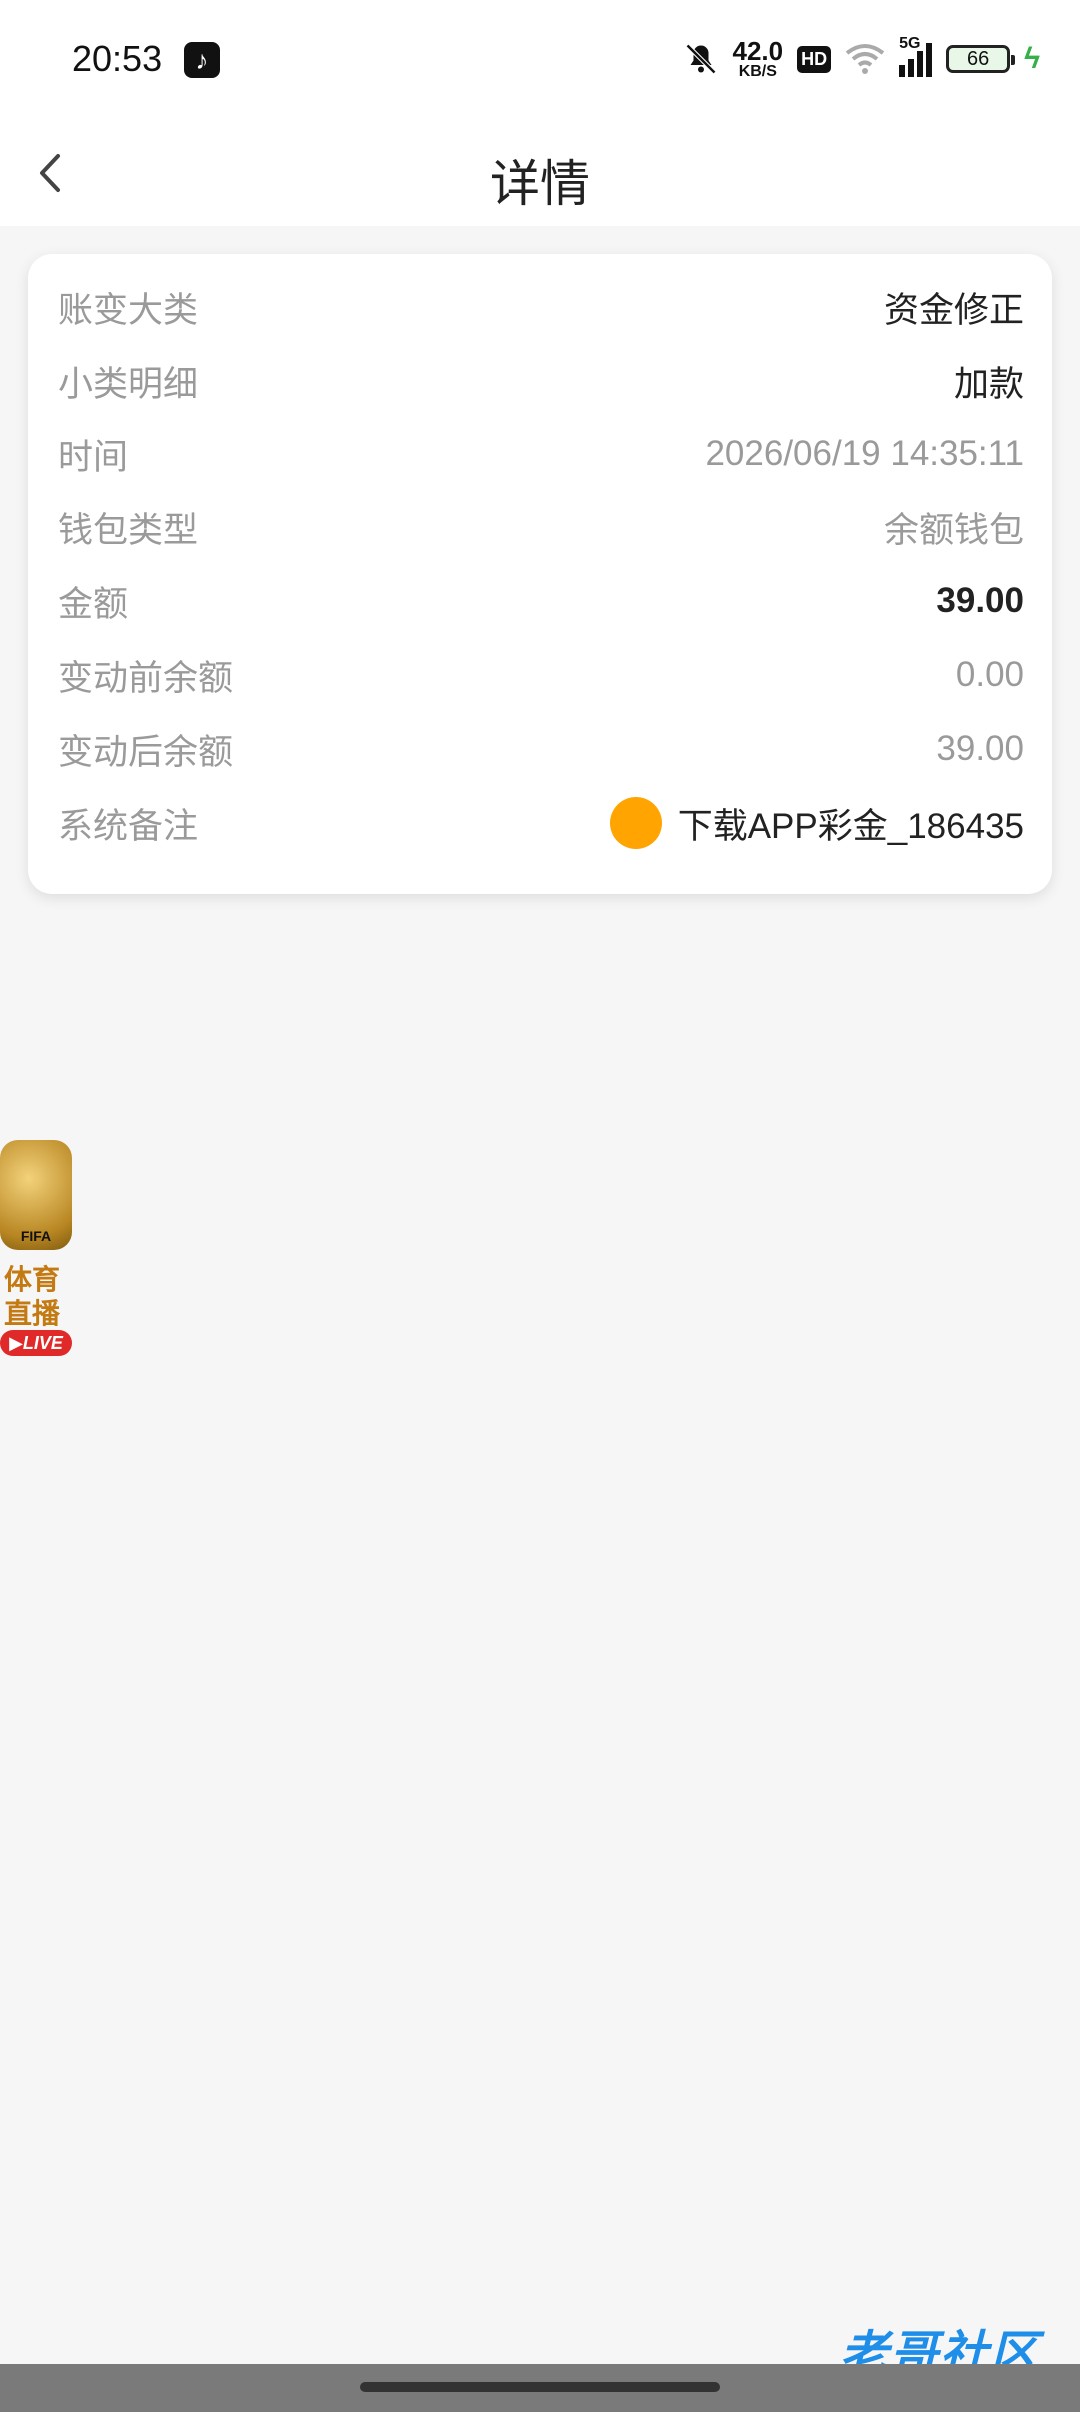 This screenshot has height=2412, width=1080. Describe the element at coordinates (202, 60) in the screenshot. I see `tiktok-icon: ♪` at that location.